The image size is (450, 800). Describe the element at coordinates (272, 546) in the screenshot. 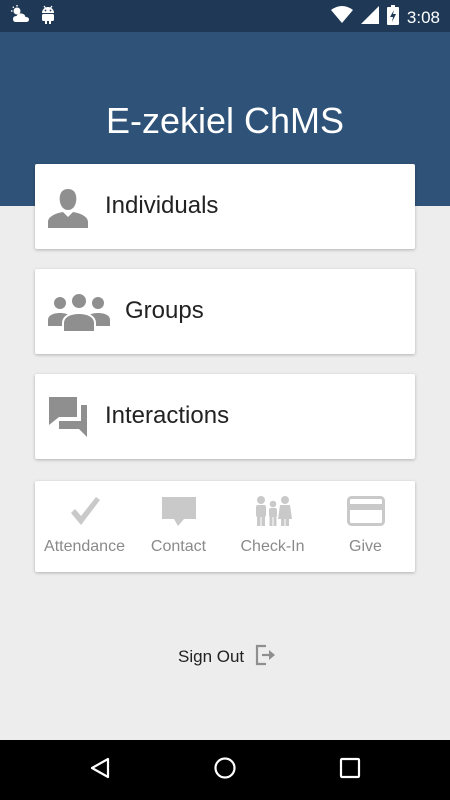

I see `check-in-label: Check-In` at that location.